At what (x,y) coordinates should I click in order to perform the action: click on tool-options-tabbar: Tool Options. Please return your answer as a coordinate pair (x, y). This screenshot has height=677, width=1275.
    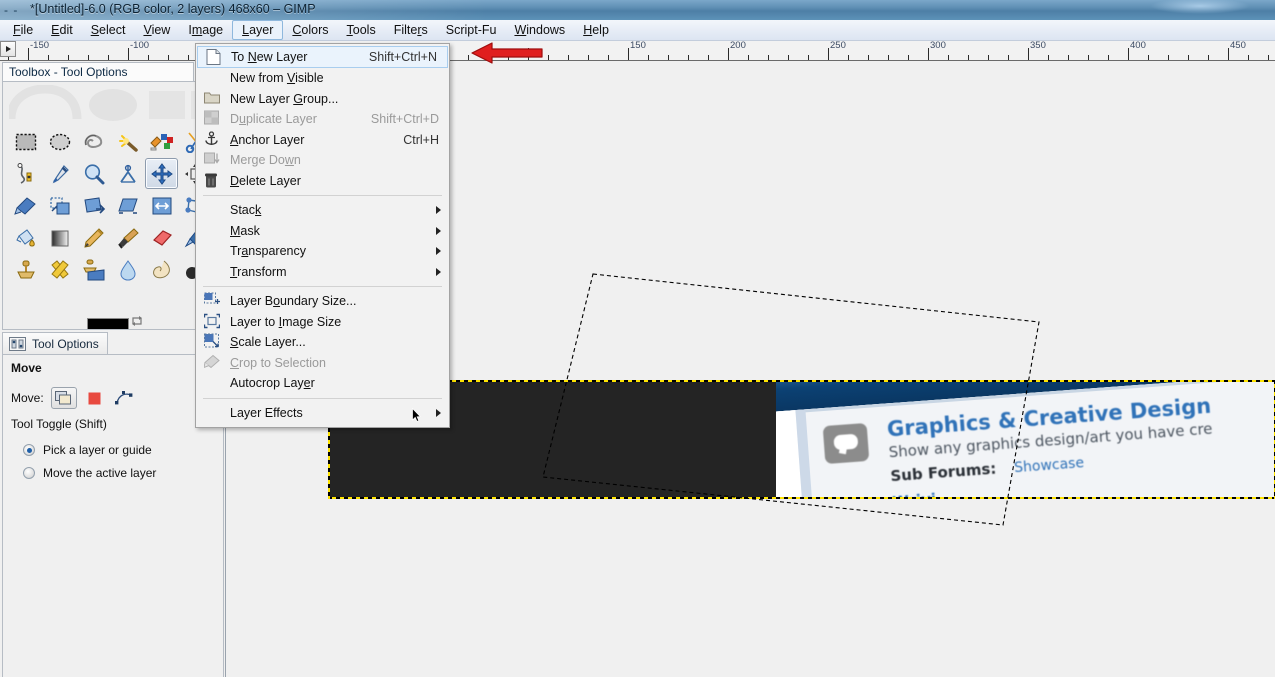
    Looking at the image, I should click on (113, 343).